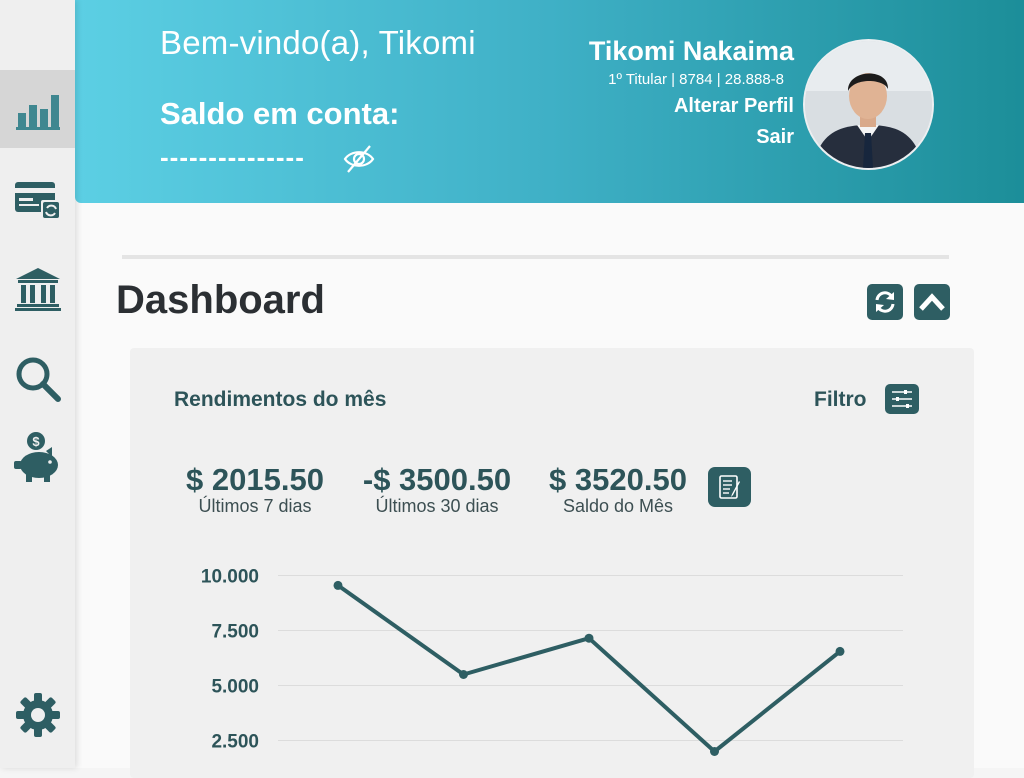  What do you see at coordinates (691, 51) in the screenshot?
I see `user-name: Tikomi Nakaima` at bounding box center [691, 51].